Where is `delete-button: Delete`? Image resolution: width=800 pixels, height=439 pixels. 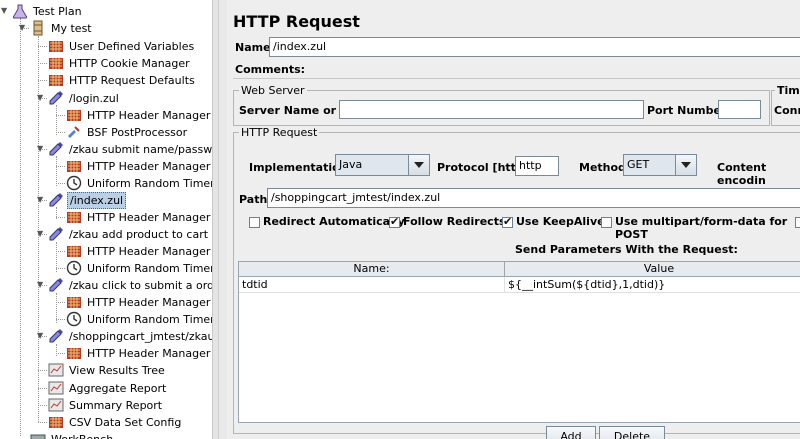 delete-button: Delete is located at coordinates (632, 432).